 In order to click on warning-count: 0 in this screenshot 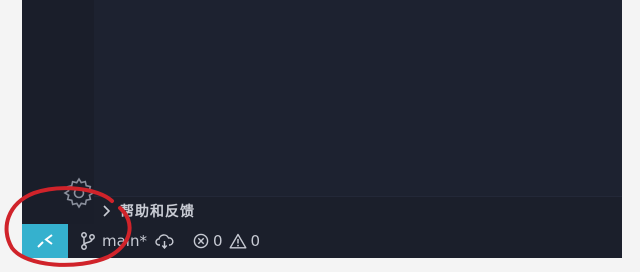, I will do `click(255, 241)`.